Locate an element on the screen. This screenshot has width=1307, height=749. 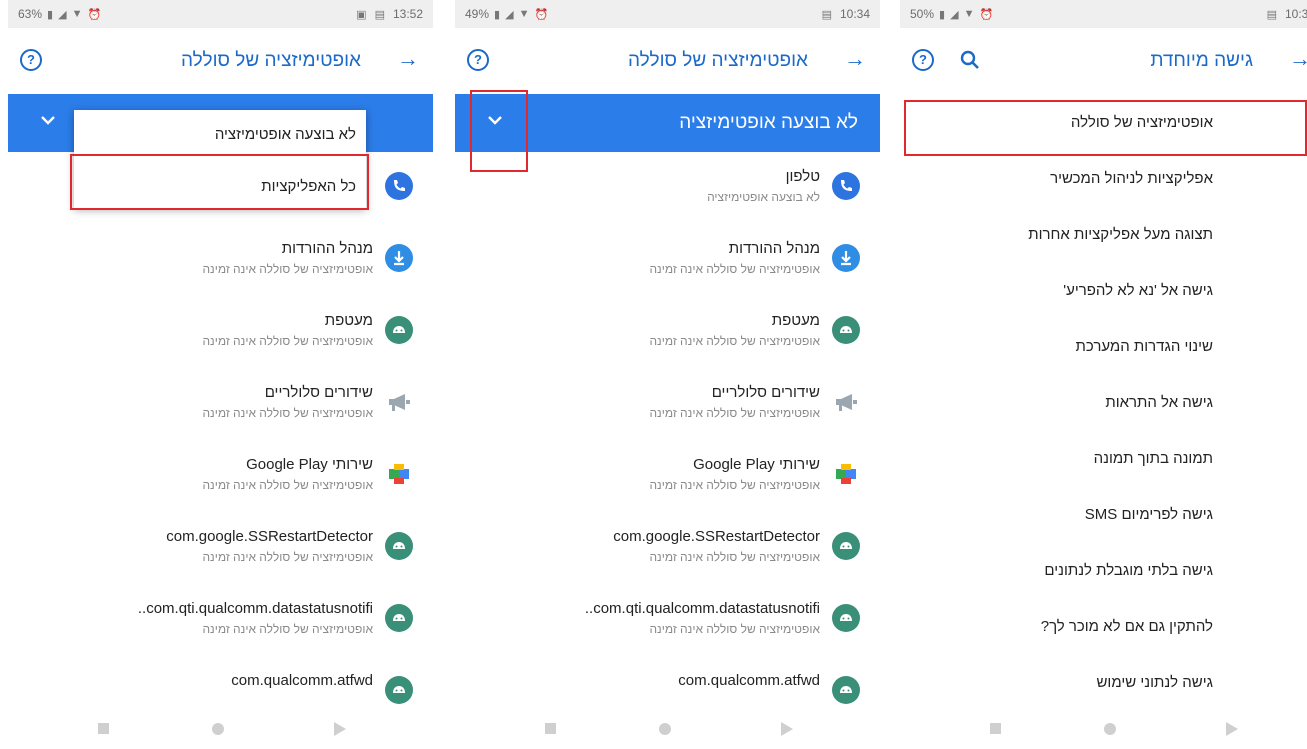
navigation-bar is located at coordinates (1103, 731).